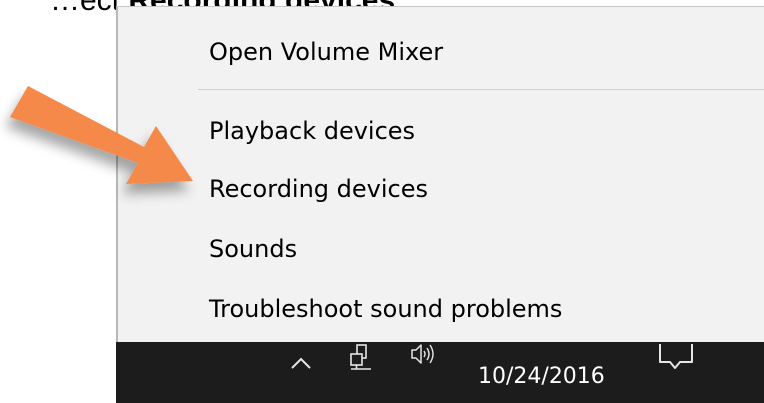 The image size is (764, 403). I want to click on volume-icon, so click(426, 362).